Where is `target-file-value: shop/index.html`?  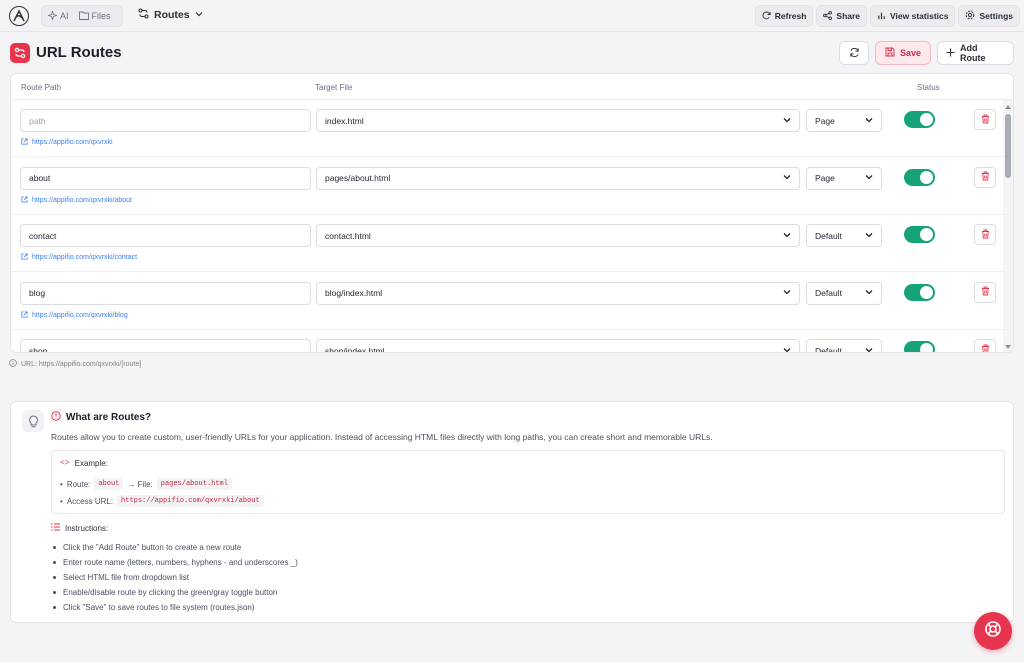 target-file-value: shop/index.html is located at coordinates (355, 349).